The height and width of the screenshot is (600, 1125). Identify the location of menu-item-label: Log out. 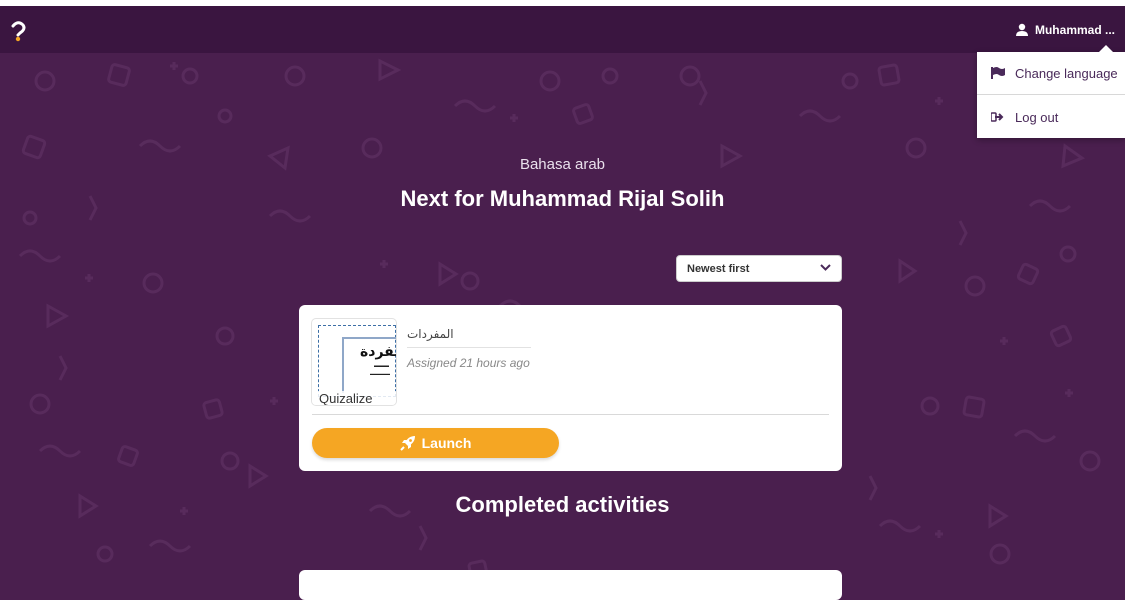
(1037, 117).